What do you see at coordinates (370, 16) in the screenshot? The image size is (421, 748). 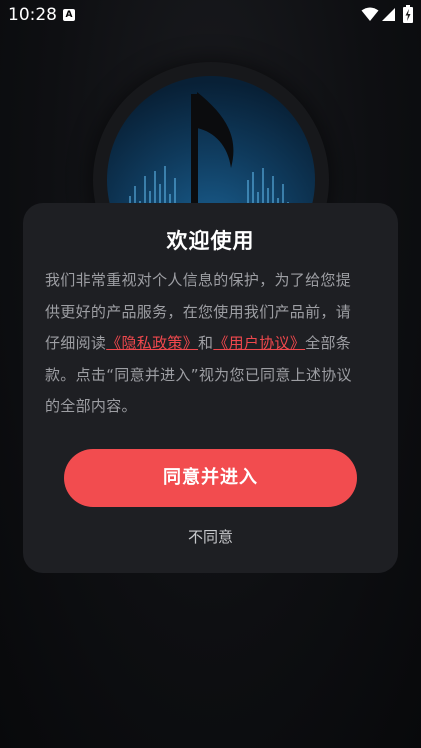 I see `wifi-icon` at bounding box center [370, 16].